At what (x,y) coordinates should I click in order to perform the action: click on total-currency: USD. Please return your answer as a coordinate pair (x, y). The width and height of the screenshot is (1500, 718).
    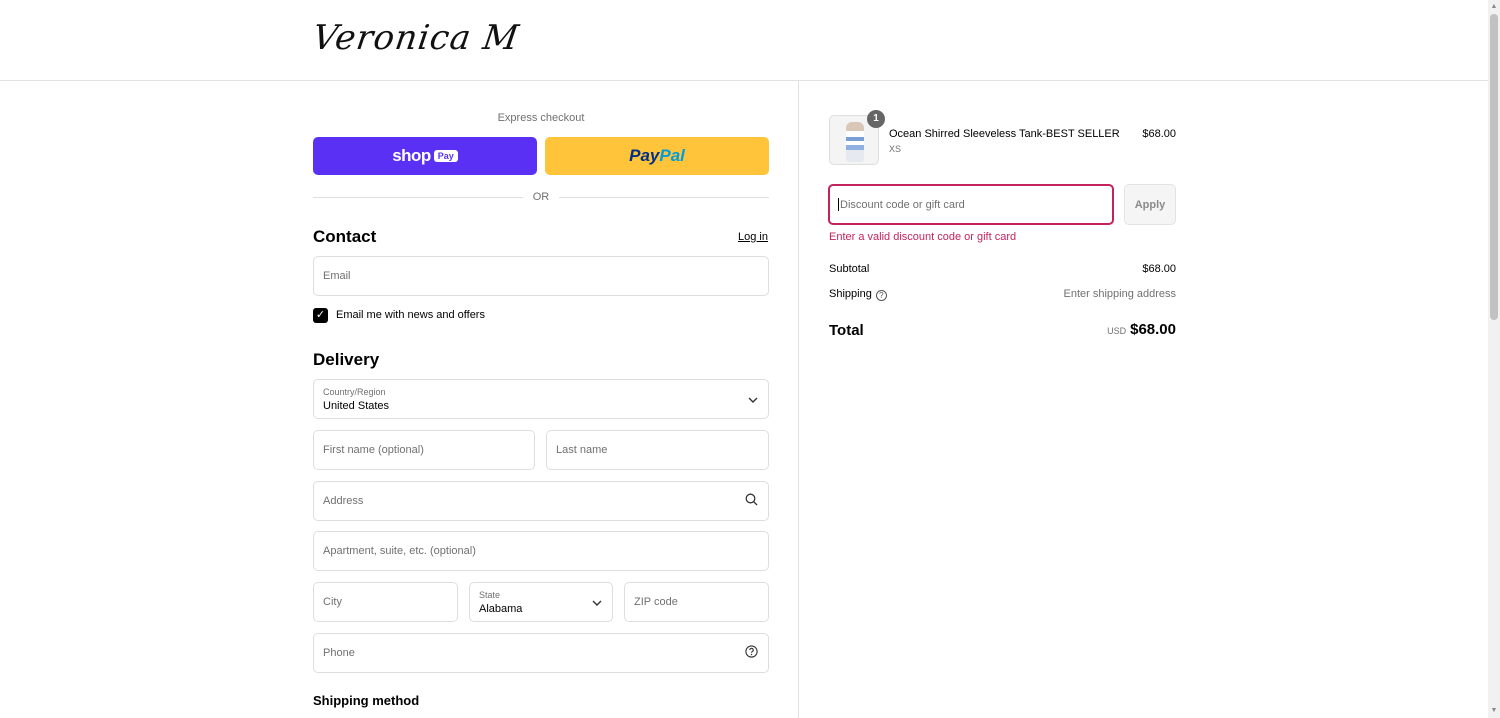
    Looking at the image, I should click on (1117, 331).